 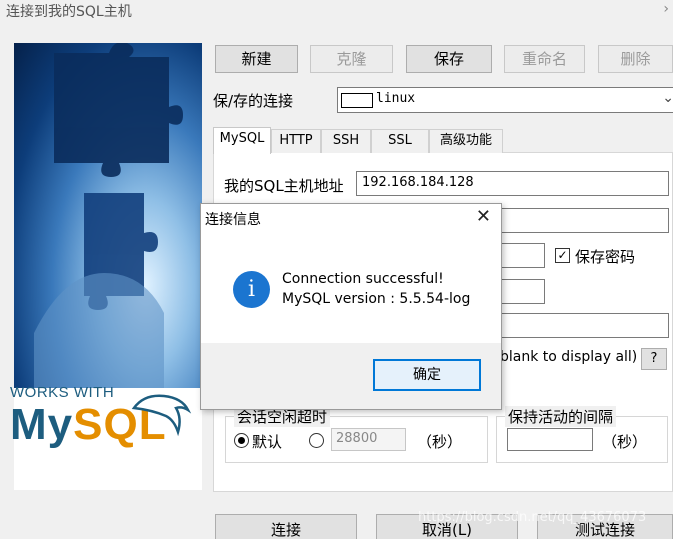 What do you see at coordinates (363, 279) in the screenshot?
I see `dialog-message-line1: Connection successful!` at bounding box center [363, 279].